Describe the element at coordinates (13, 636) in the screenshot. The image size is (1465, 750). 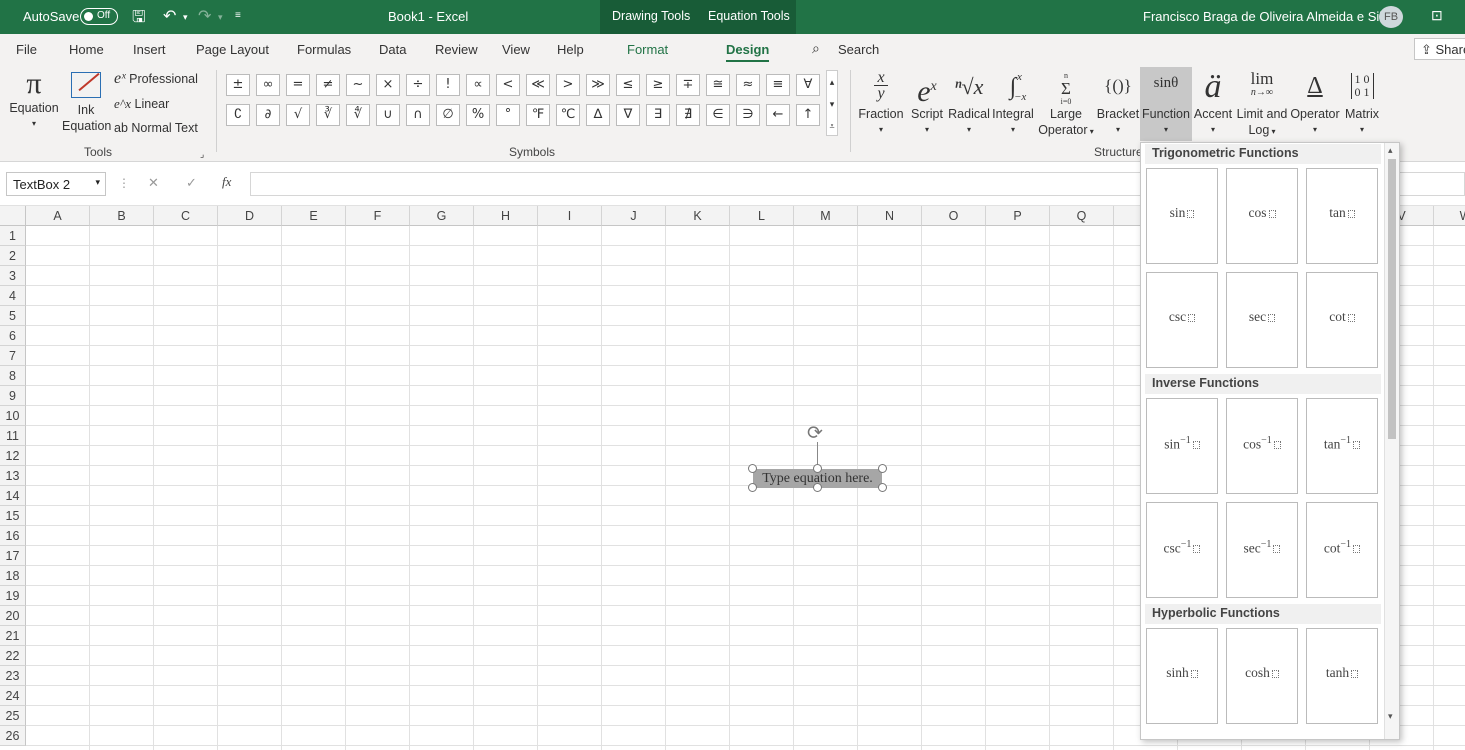
I see `row-header: 21` at that location.